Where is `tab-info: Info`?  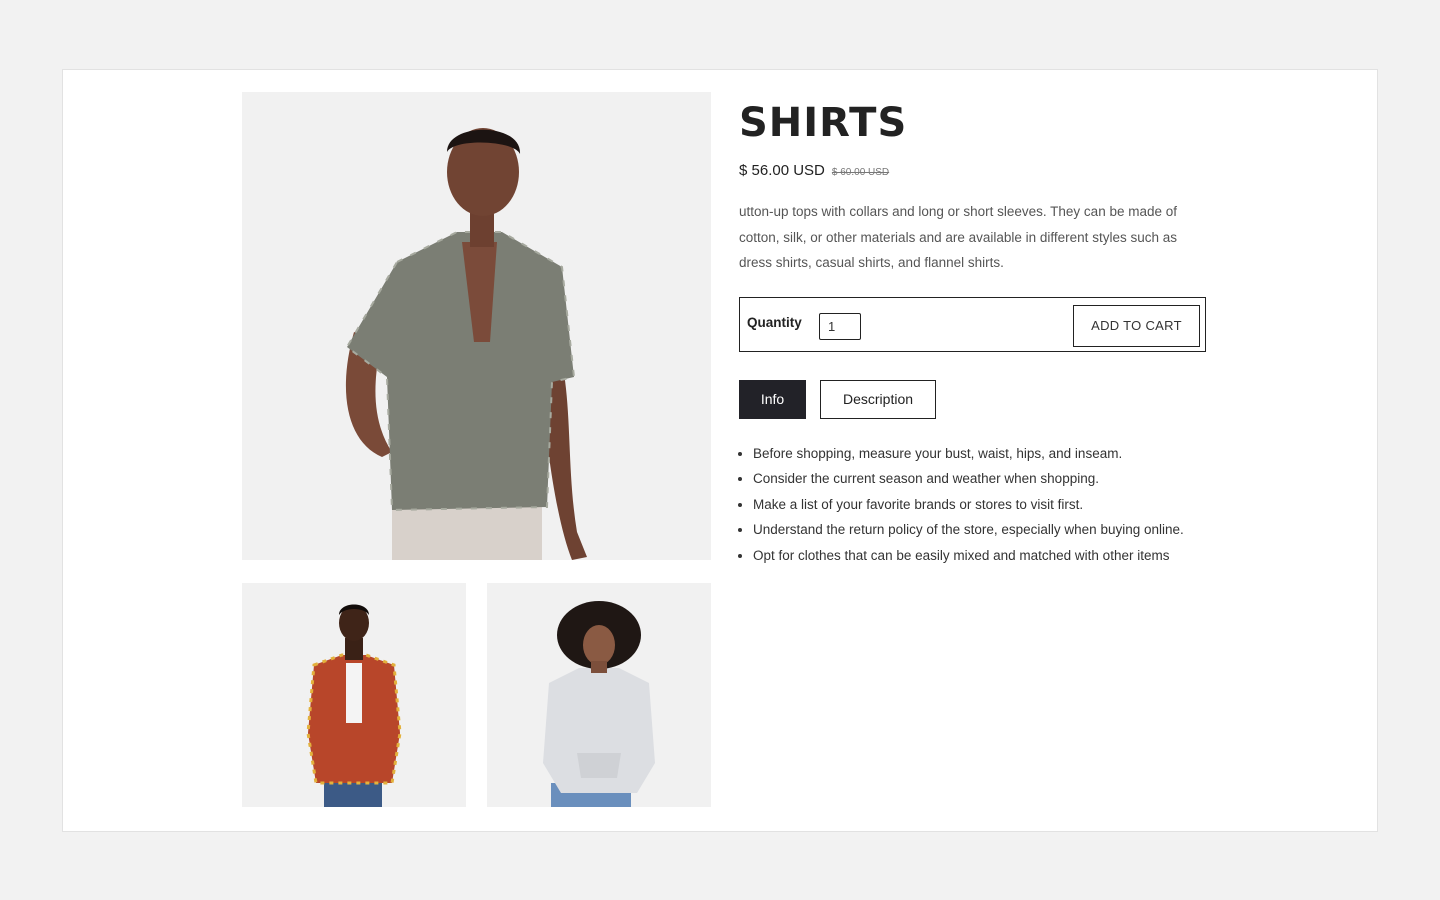
tab-info: Info is located at coordinates (772, 399).